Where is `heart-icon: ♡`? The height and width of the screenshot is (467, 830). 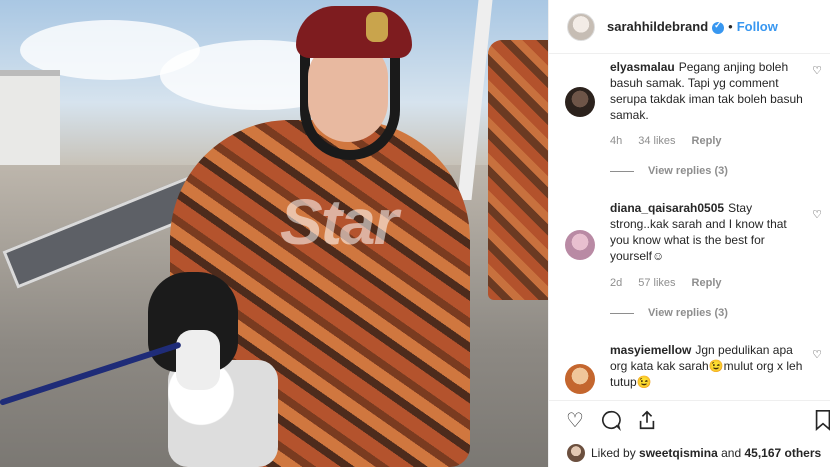 heart-icon: ♡ is located at coordinates (575, 421).